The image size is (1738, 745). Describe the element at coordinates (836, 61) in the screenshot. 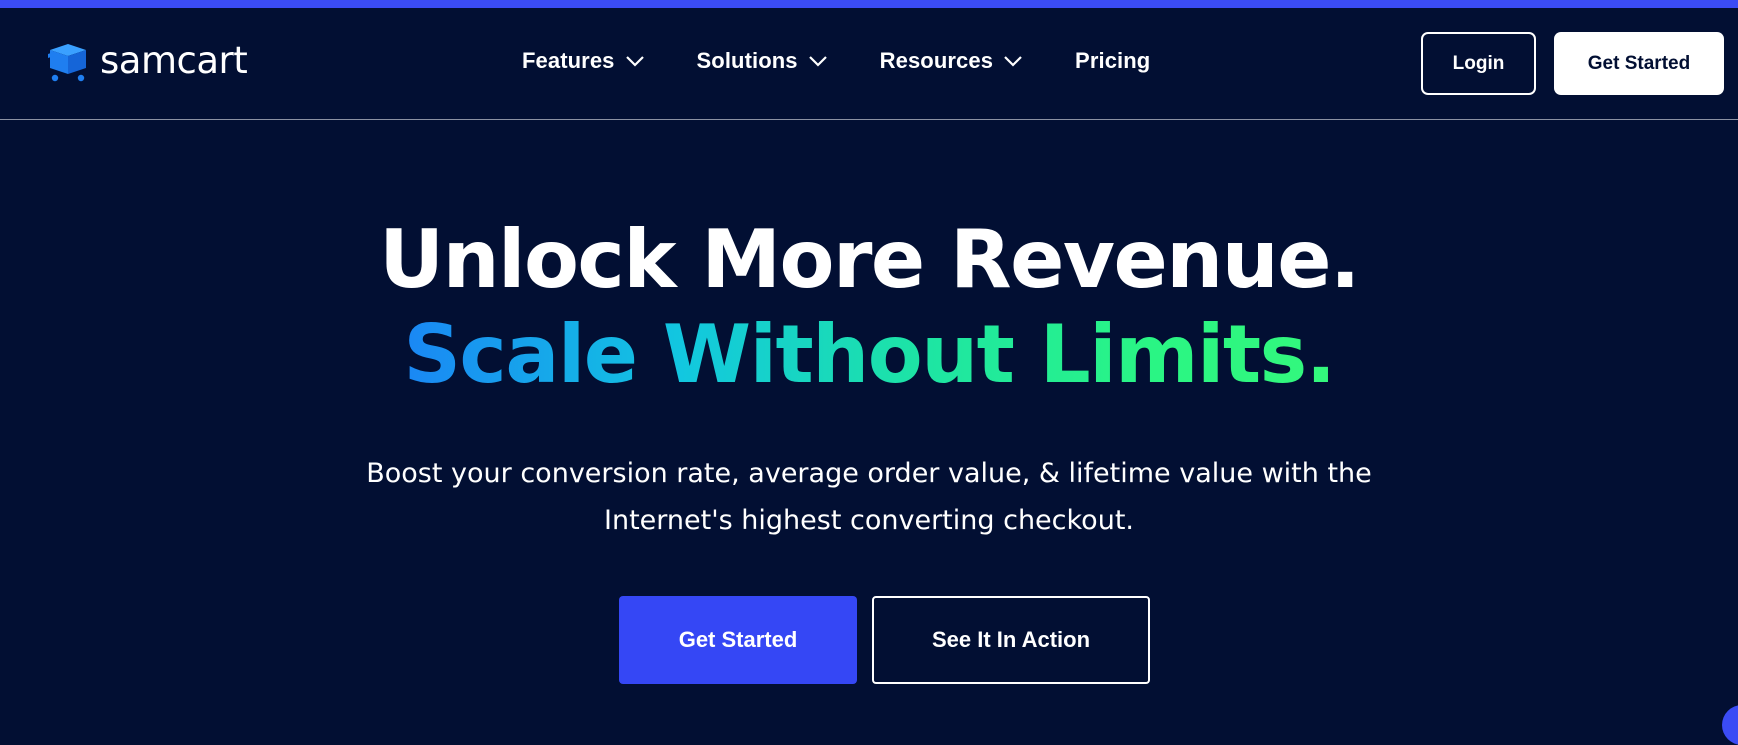

I see `main-nav: Features Solutions Resources Pricing` at that location.